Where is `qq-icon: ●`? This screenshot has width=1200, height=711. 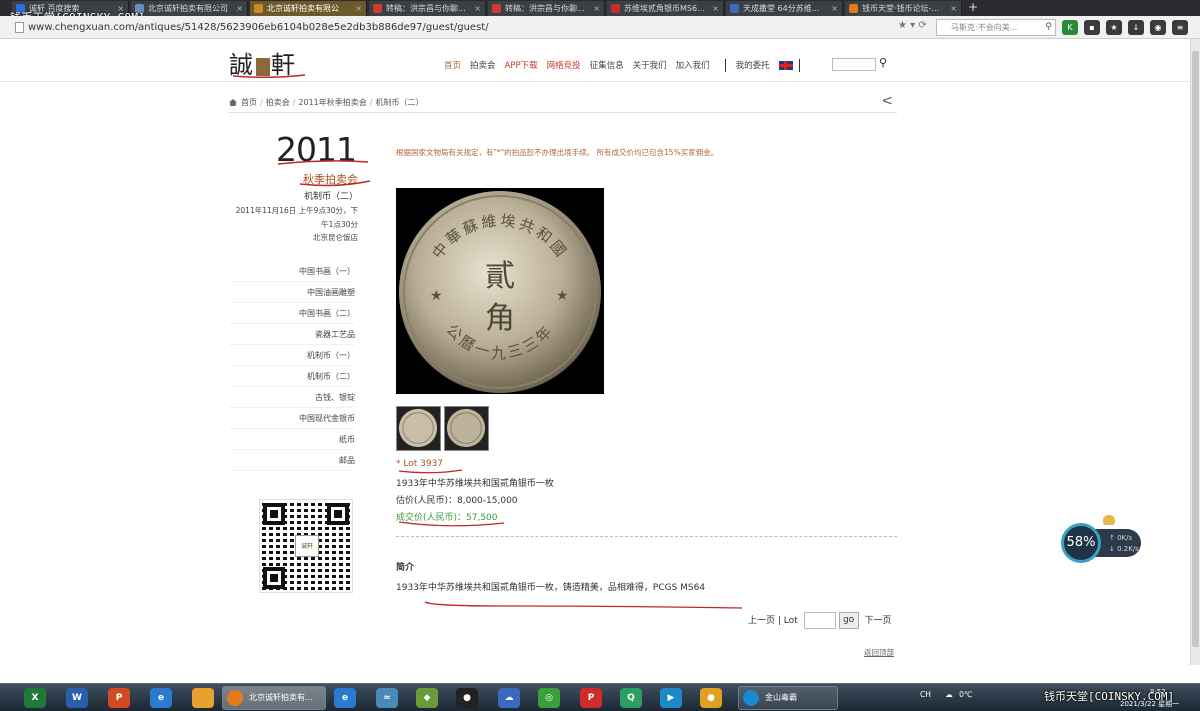 qq-icon: ● is located at coordinates (467, 698).